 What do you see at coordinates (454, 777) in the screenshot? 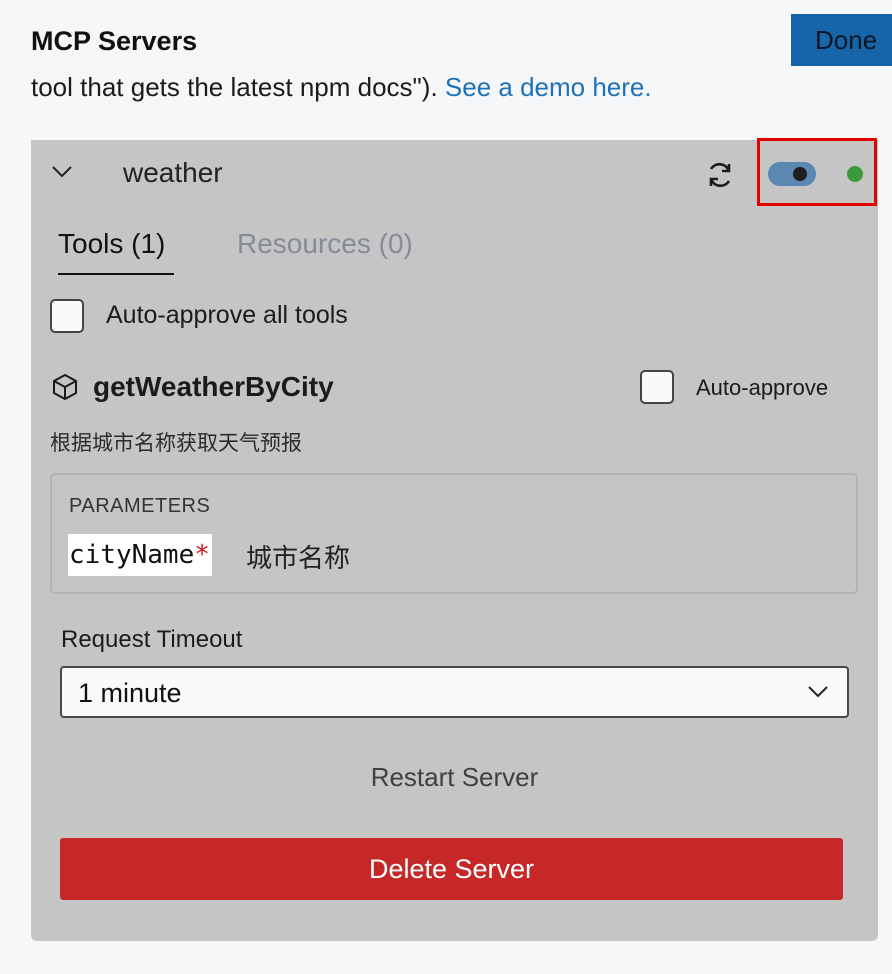
I see `restart-server-button: Restart Server` at bounding box center [454, 777].